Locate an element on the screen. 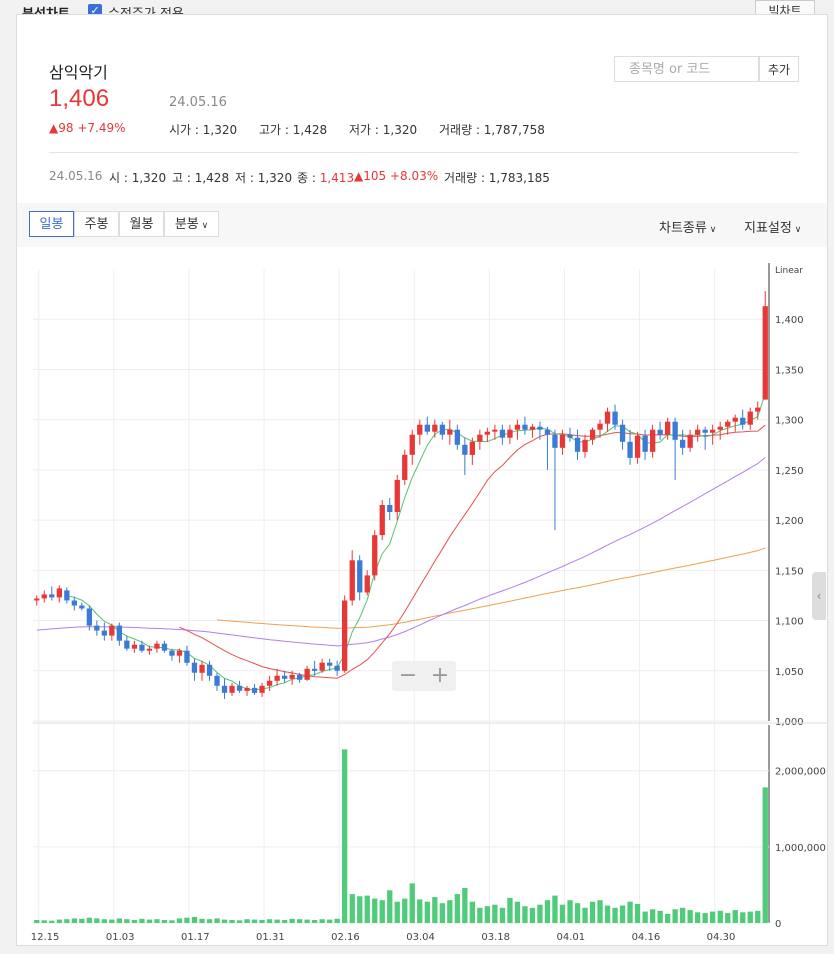  volume-tick-label: 0 is located at coordinates (778, 924).